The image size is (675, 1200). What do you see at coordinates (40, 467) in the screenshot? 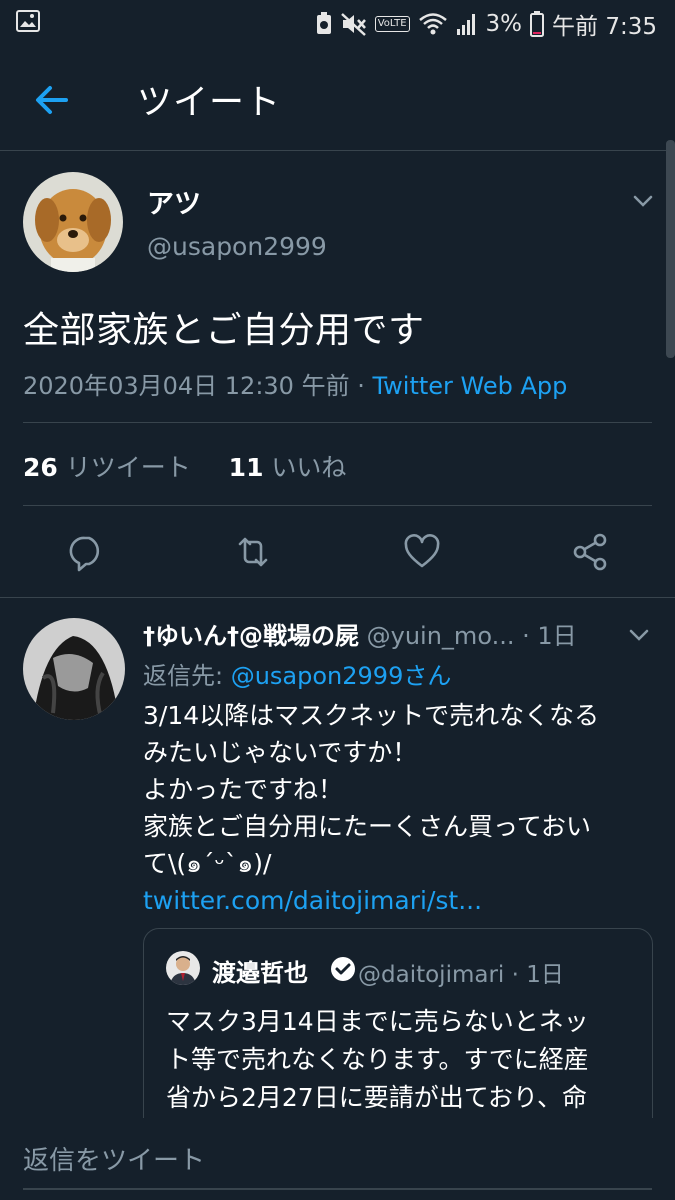
I see `retweet-count: 26` at bounding box center [40, 467].